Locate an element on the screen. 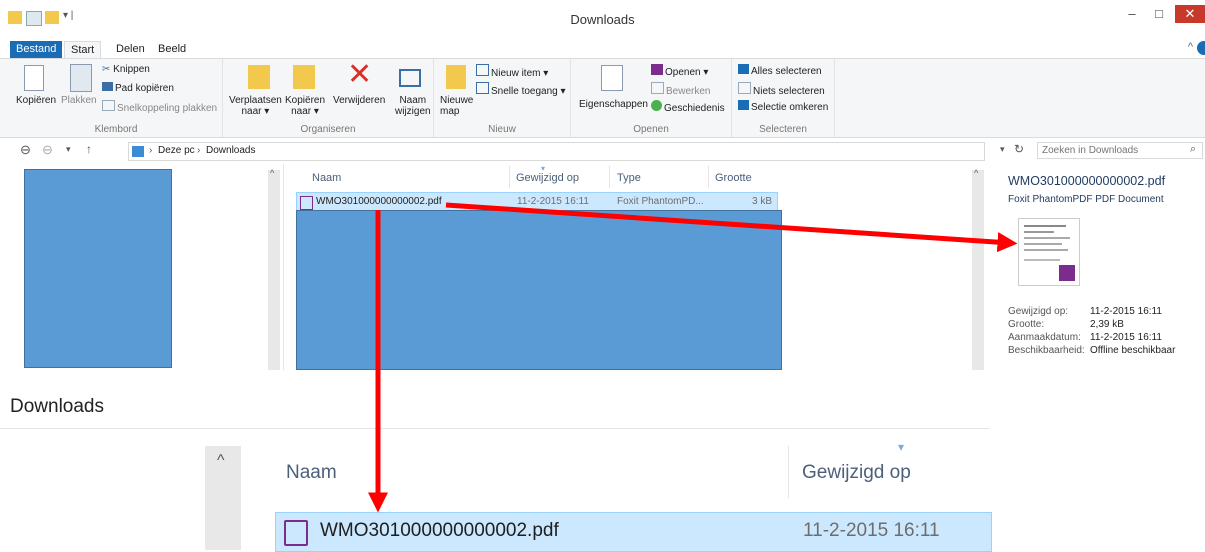 This screenshot has height=552, width=1205. column-grootte: Grootte is located at coordinates (733, 178).